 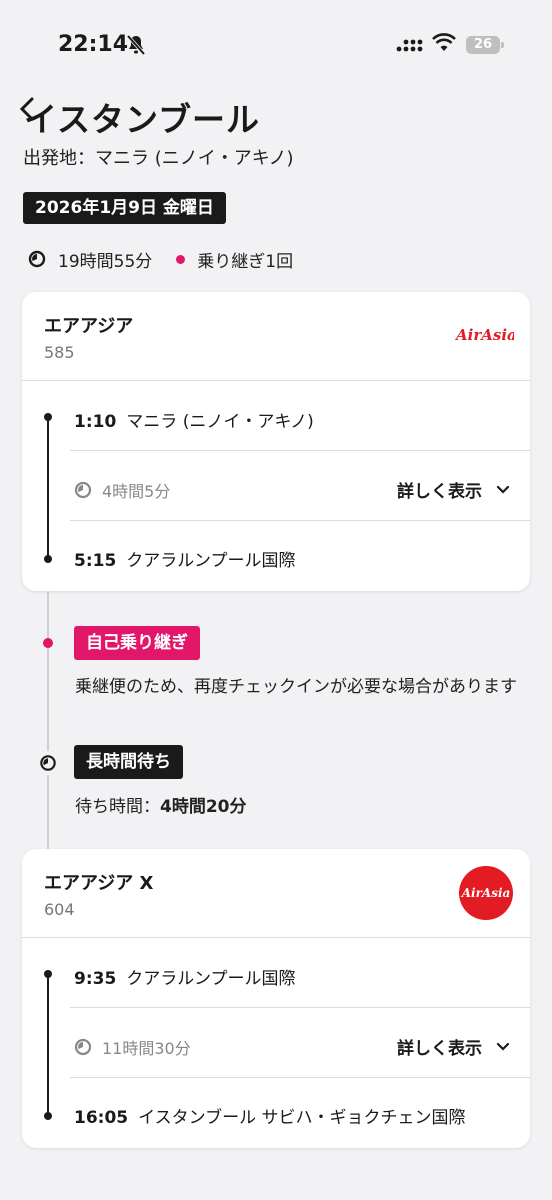 I want to click on origin-text: 出発地：マニラ (ニノイ・アキノ), so click(x=158, y=158).